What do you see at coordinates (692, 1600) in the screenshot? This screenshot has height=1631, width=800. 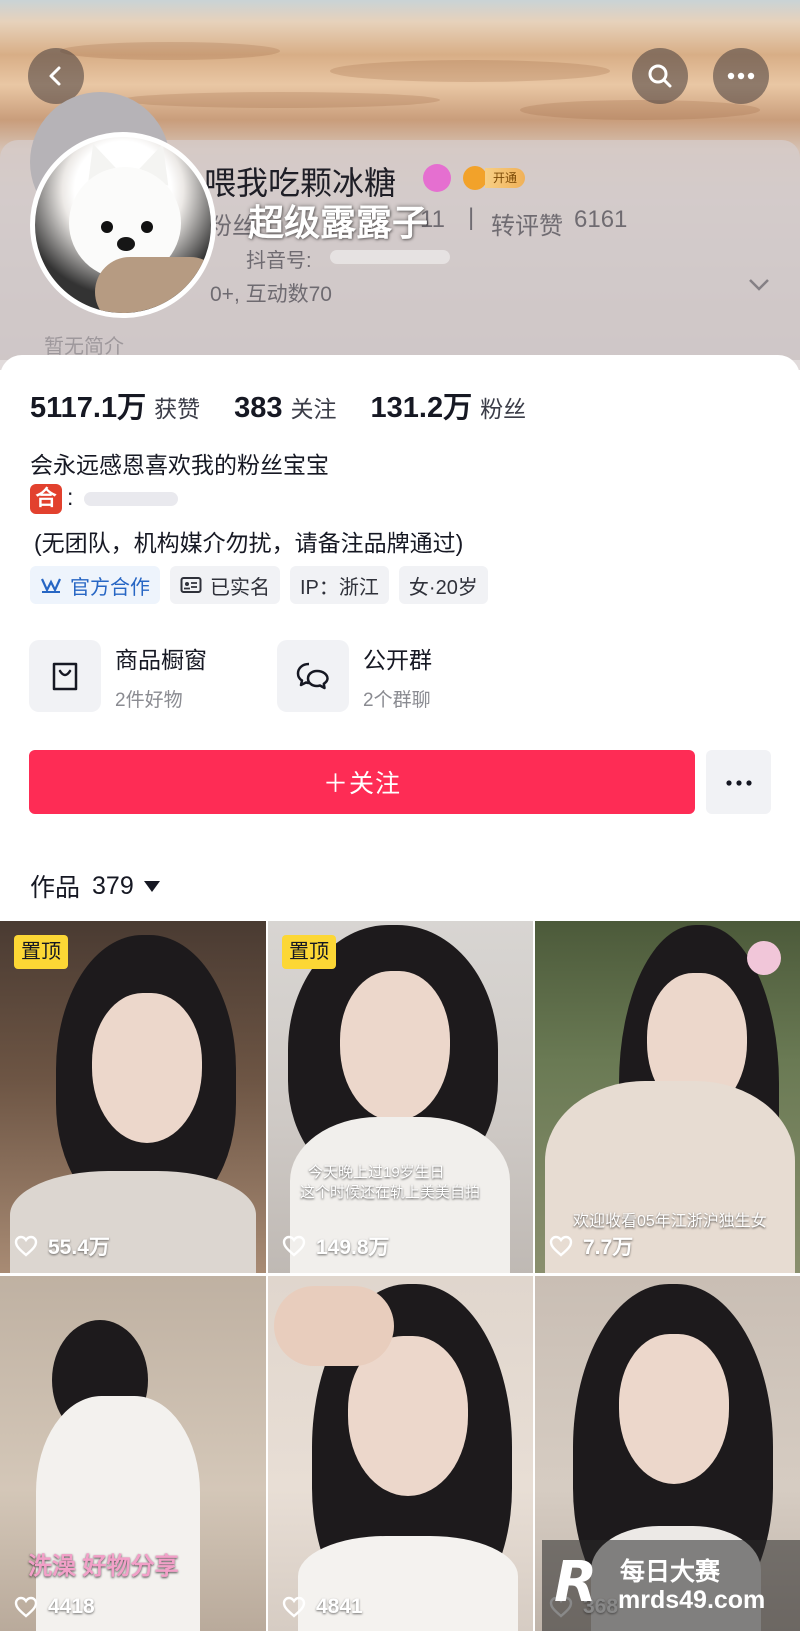 I see `watermark-url: mrds49.com` at bounding box center [692, 1600].